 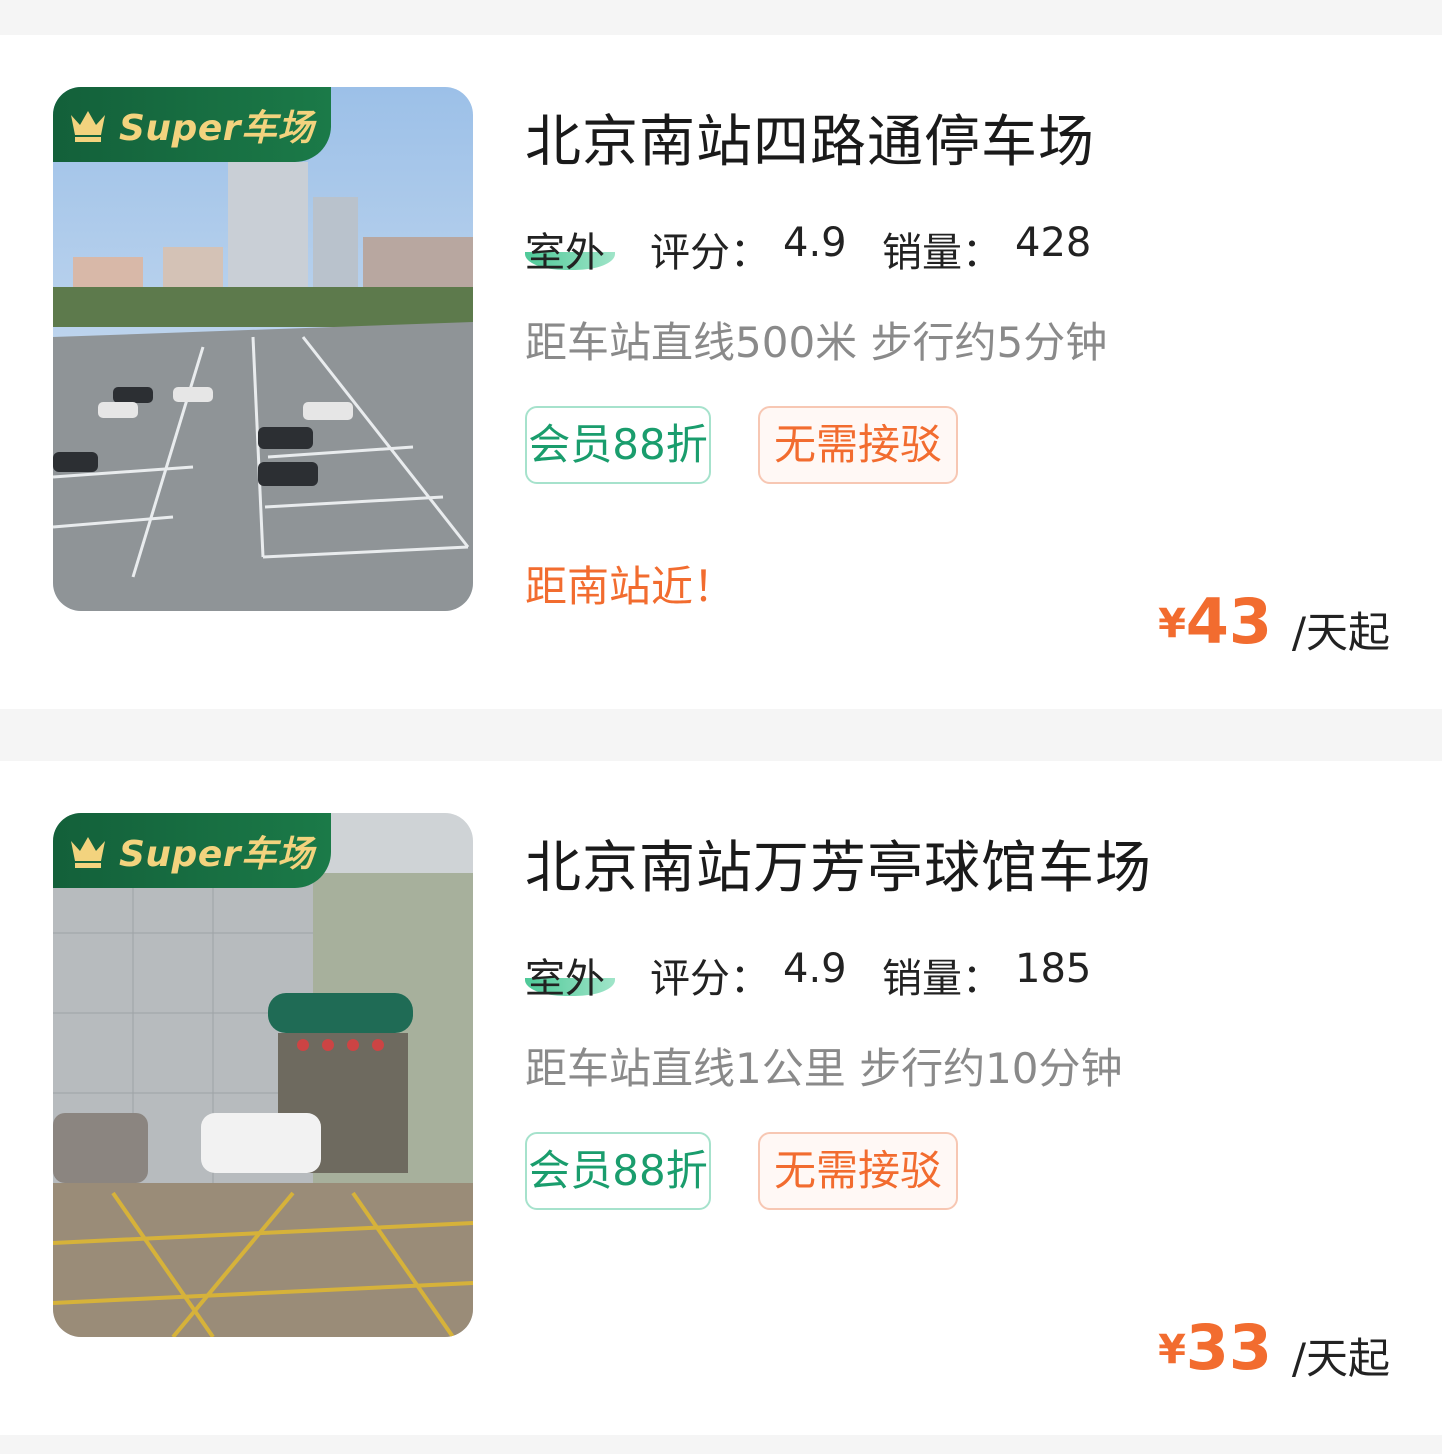 What do you see at coordinates (1228, 1347) in the screenshot?
I see `price-amount: 33` at bounding box center [1228, 1347].